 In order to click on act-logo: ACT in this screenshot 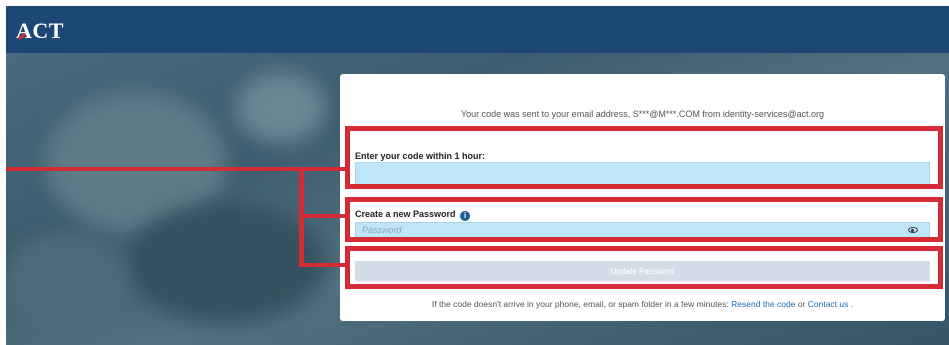, I will do `click(40, 31)`.